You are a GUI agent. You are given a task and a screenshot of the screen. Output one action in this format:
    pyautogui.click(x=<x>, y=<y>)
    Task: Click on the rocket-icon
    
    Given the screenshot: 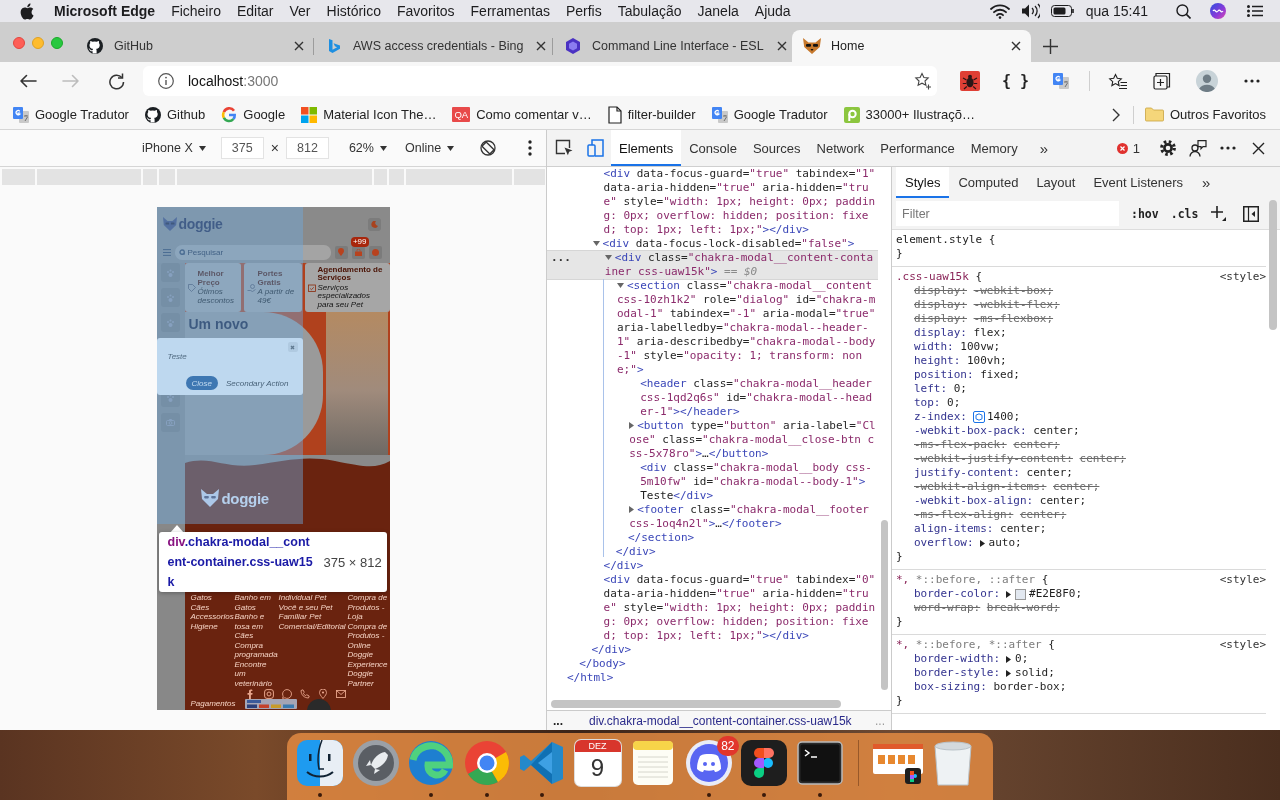 What is the action you would take?
    pyautogui.click(x=375, y=763)
    